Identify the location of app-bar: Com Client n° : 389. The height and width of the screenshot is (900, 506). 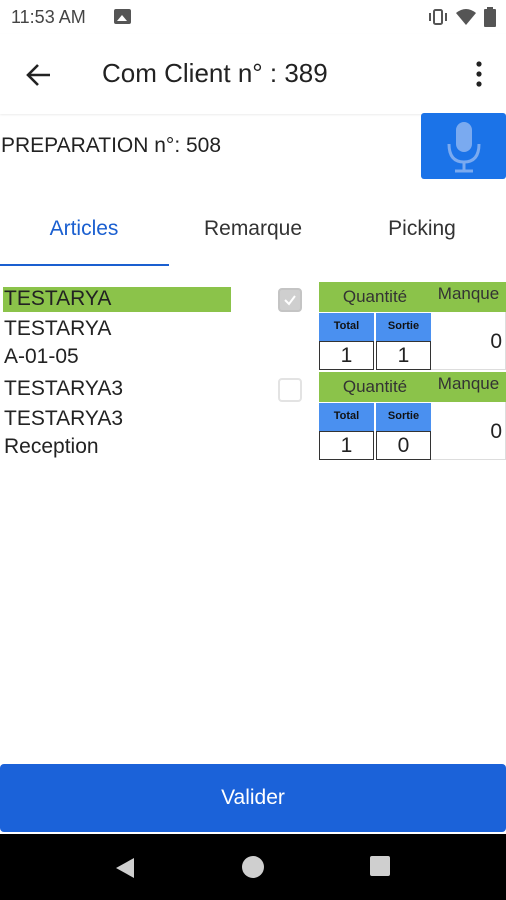
(253, 74).